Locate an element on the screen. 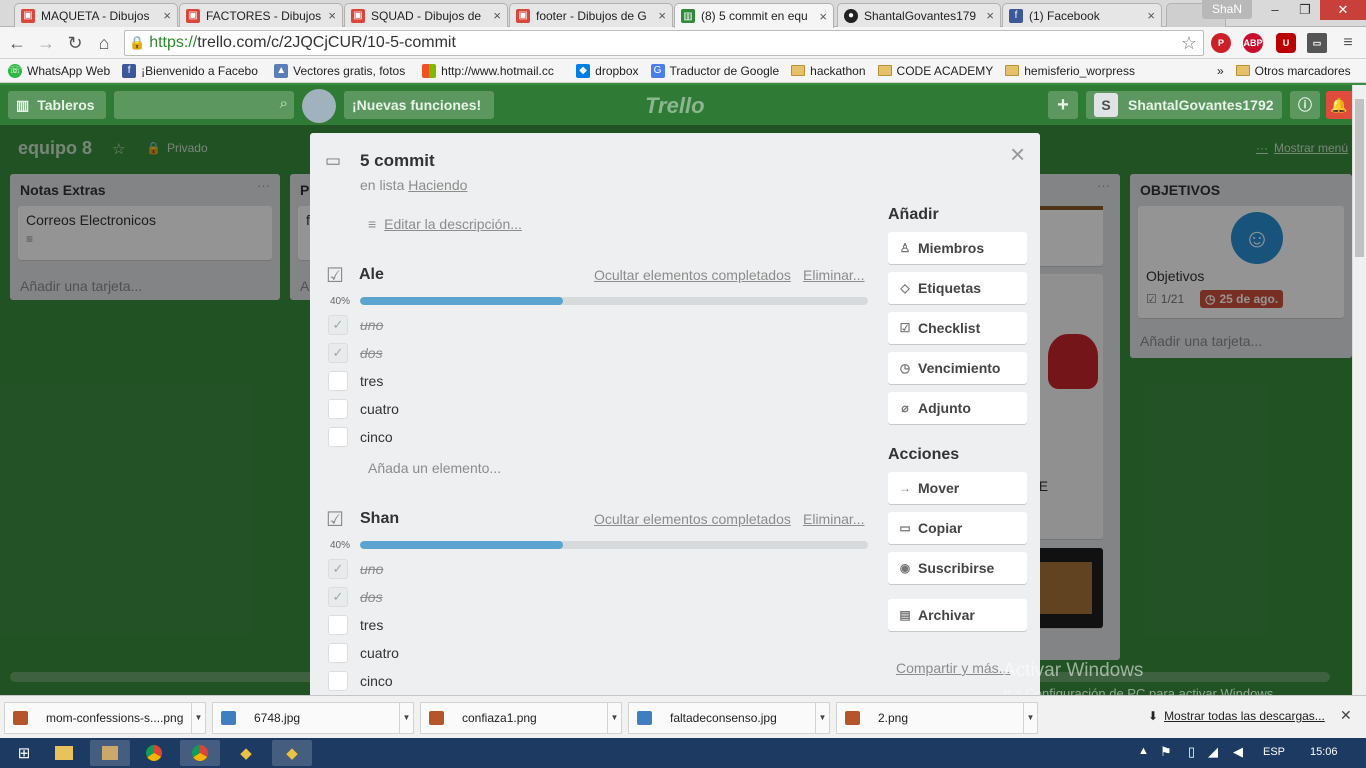 This screenshot has width=1366, height=768. scrollbar-thumb is located at coordinates (1359, 178).